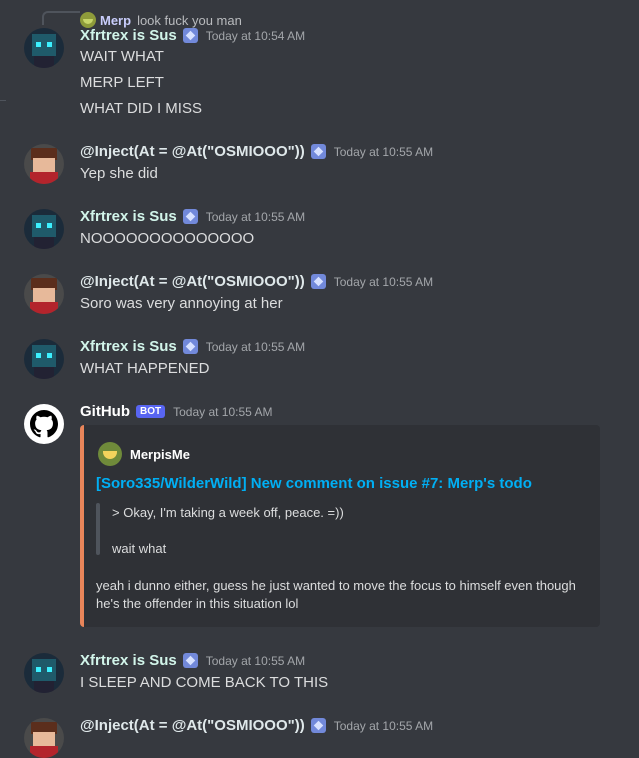 Image resolution: width=639 pixels, height=758 pixels. Describe the element at coordinates (122, 82) in the screenshot. I see `message-text: MERP LEFT` at that location.